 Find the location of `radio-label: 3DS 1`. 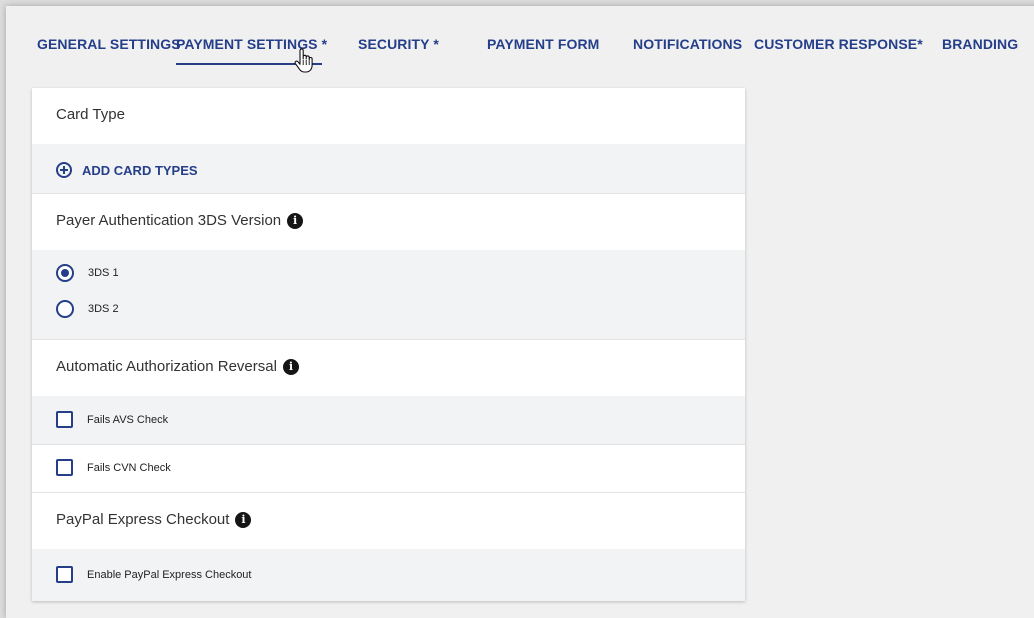

radio-label: 3DS 1 is located at coordinates (103, 273).